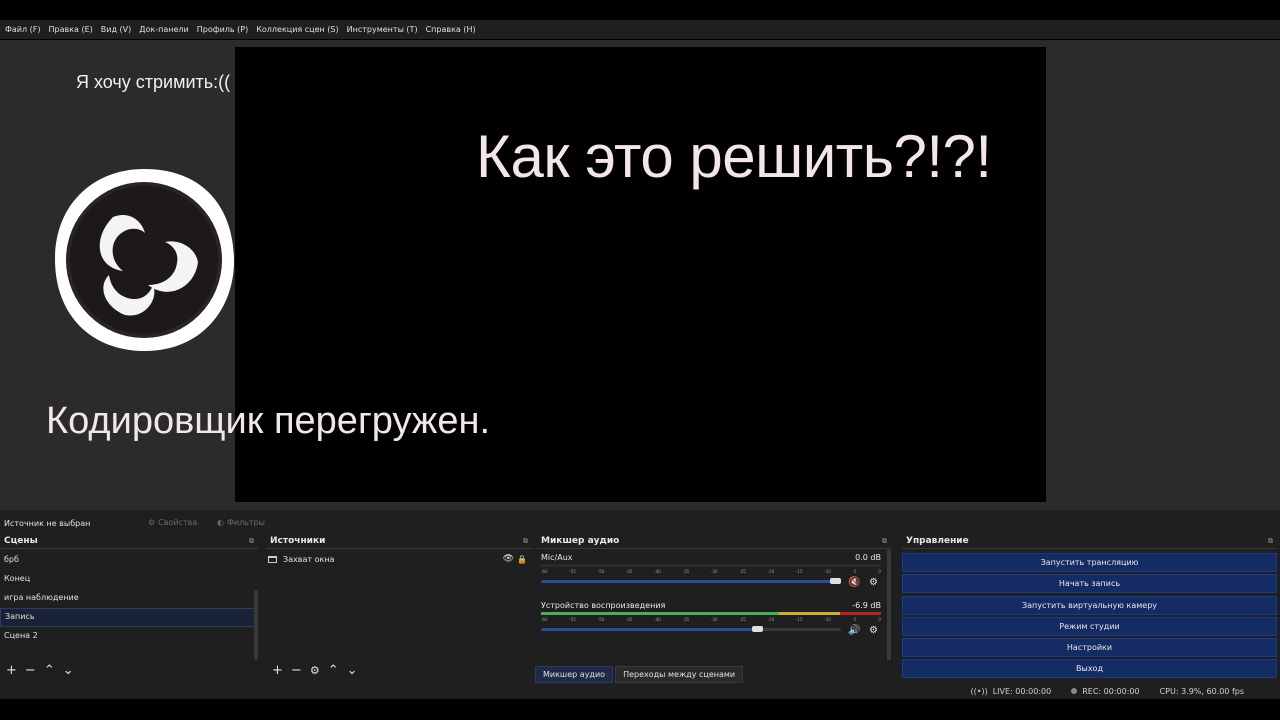  Describe the element at coordinates (297, 29) in the screenshot. I see `menu-scene-collection: Коллекция сцен (S)` at that location.